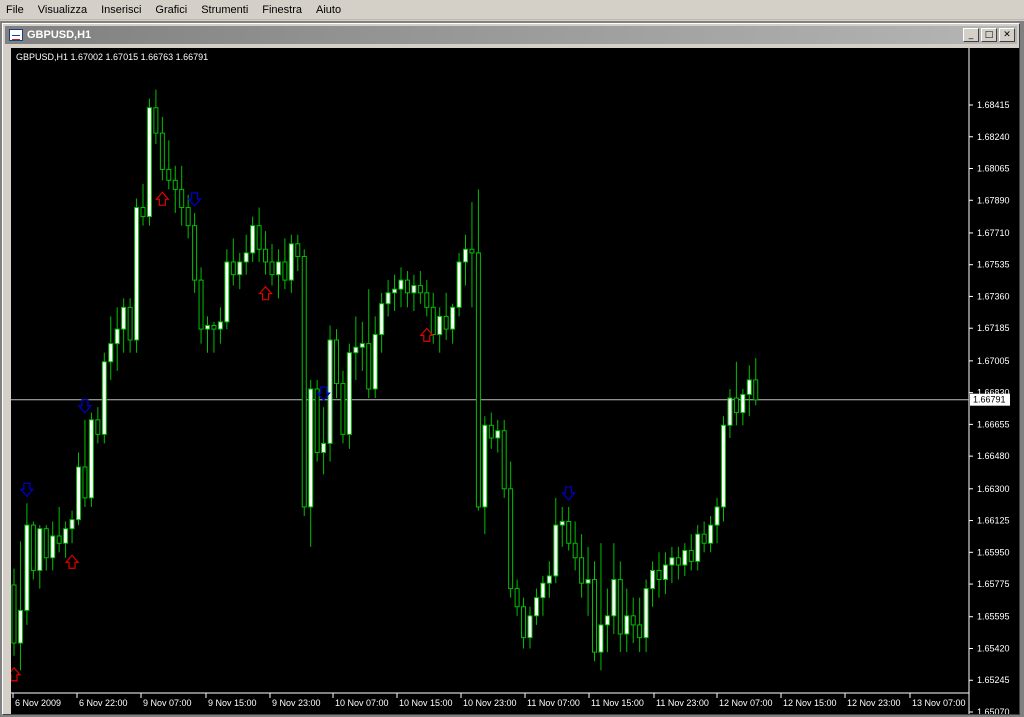 The image size is (1024, 717). What do you see at coordinates (993, 521) in the screenshot?
I see `price-tick-label: 1.66125` at bounding box center [993, 521].